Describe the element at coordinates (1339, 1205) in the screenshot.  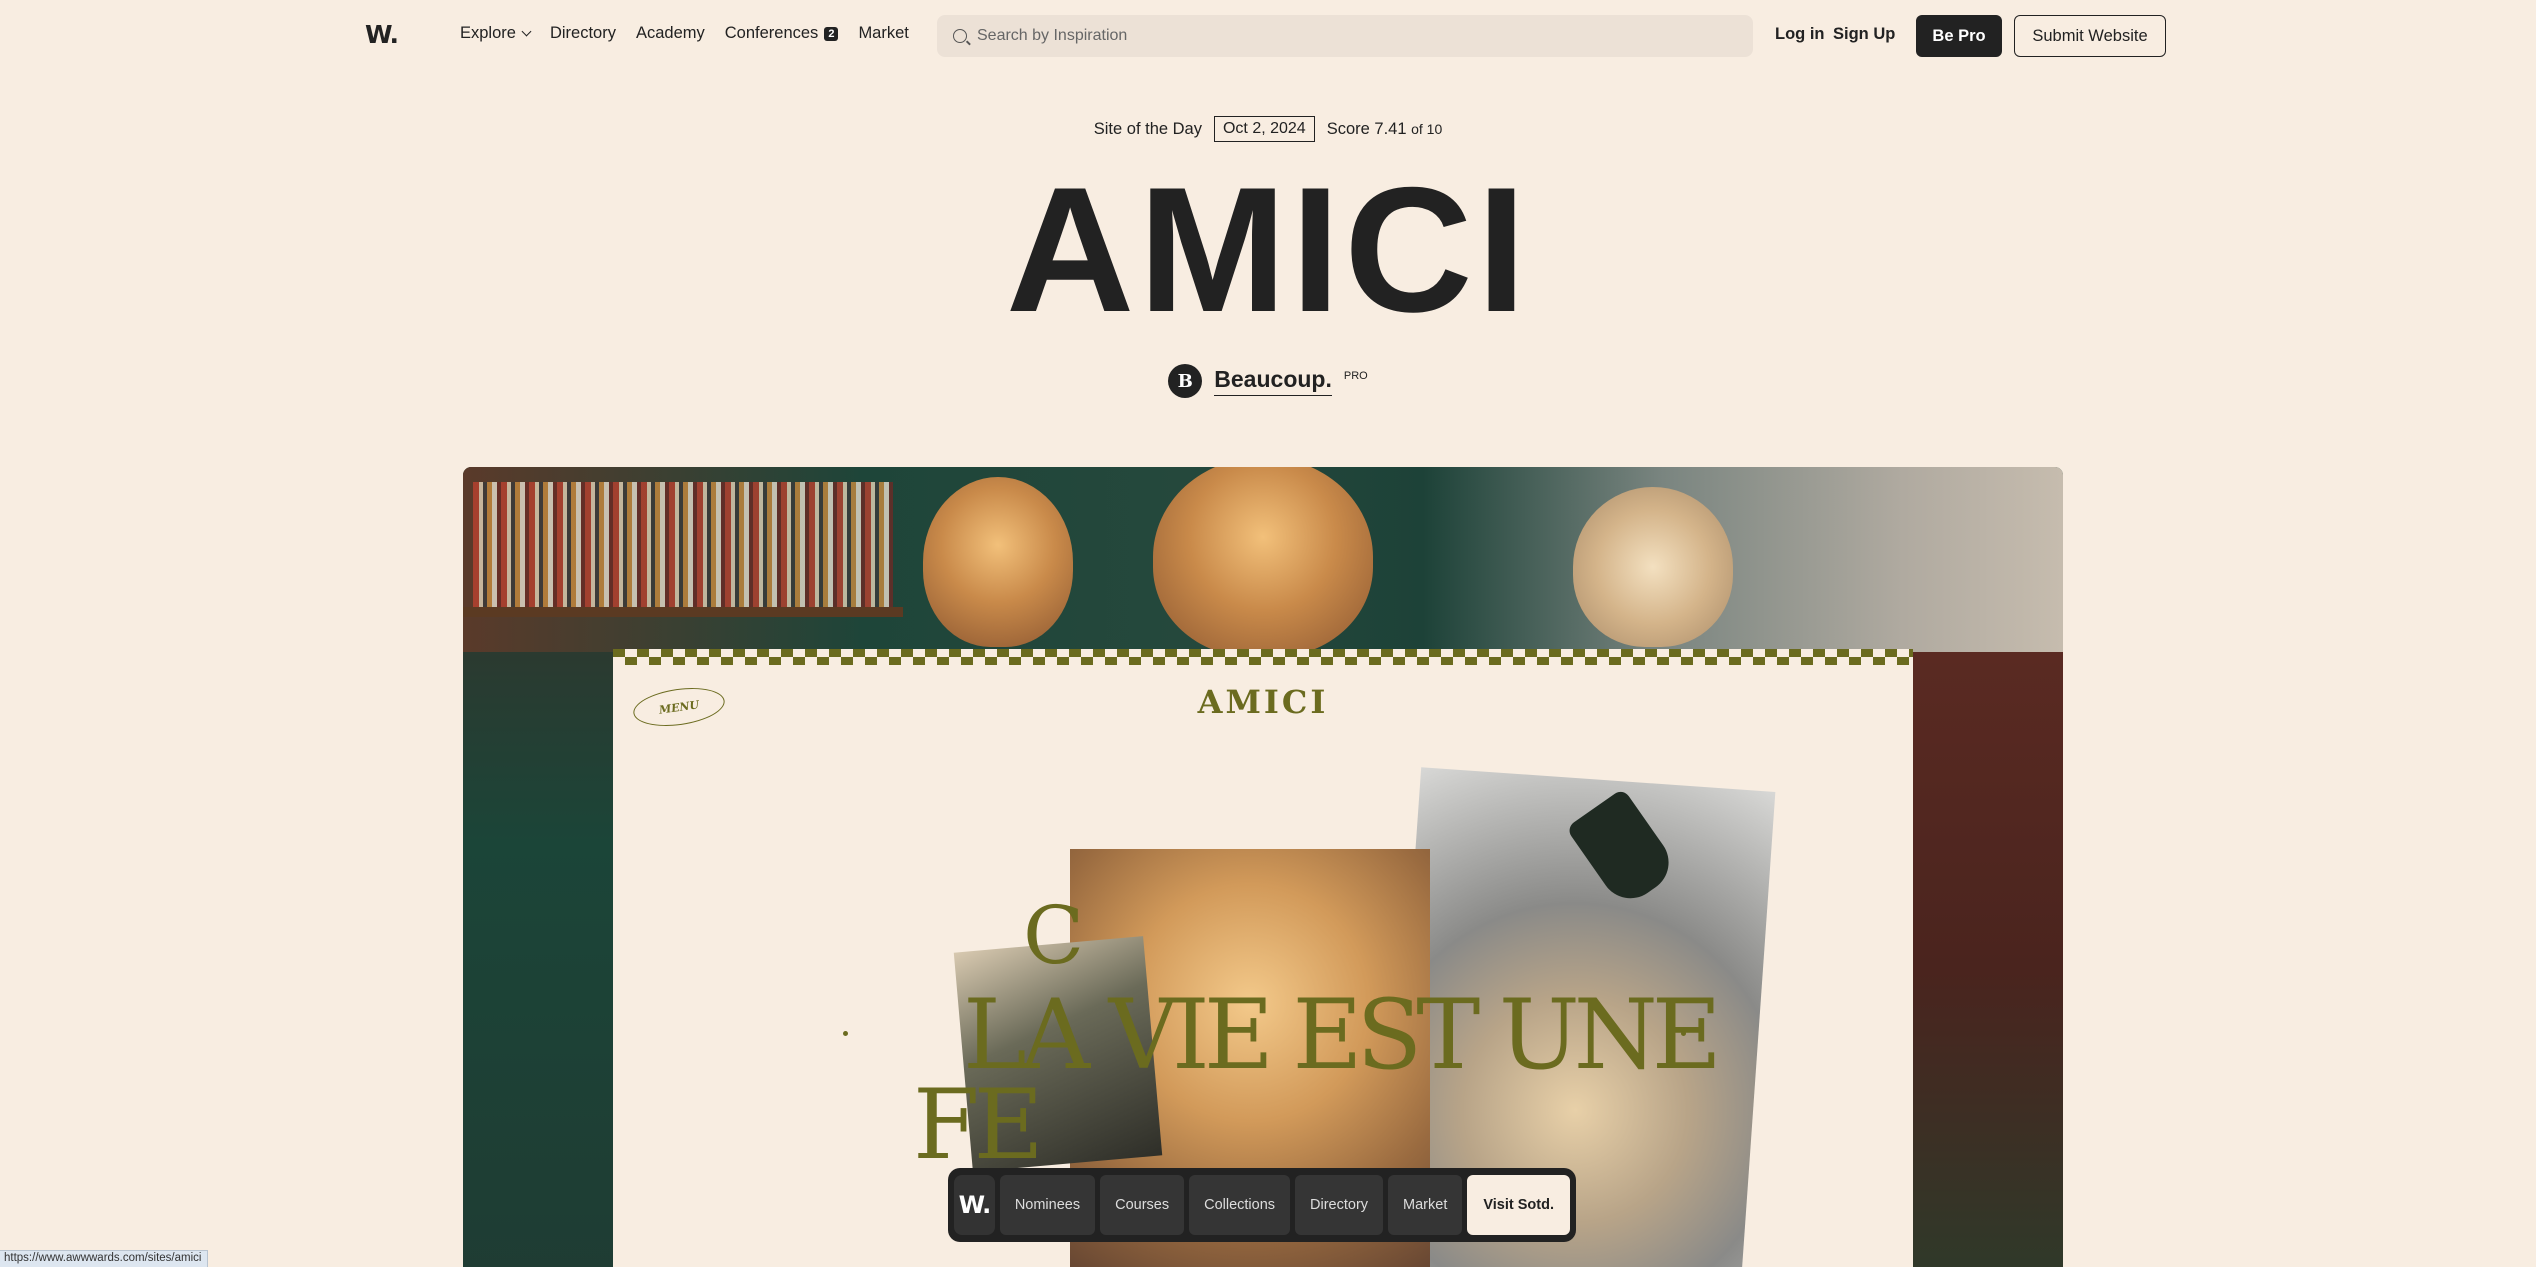
I see `floating-directory: Directory` at that location.